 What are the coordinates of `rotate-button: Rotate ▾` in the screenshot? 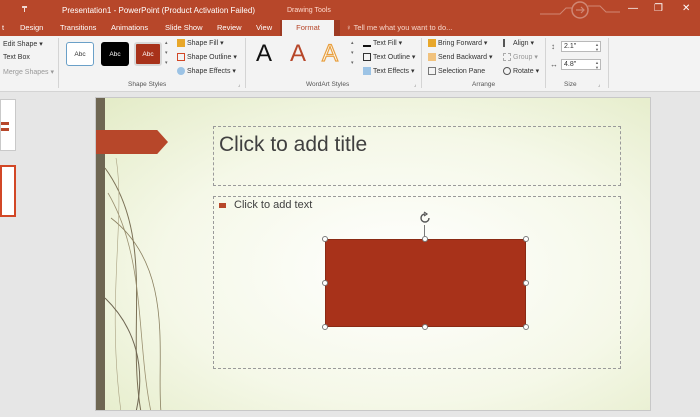 It's located at (521, 71).